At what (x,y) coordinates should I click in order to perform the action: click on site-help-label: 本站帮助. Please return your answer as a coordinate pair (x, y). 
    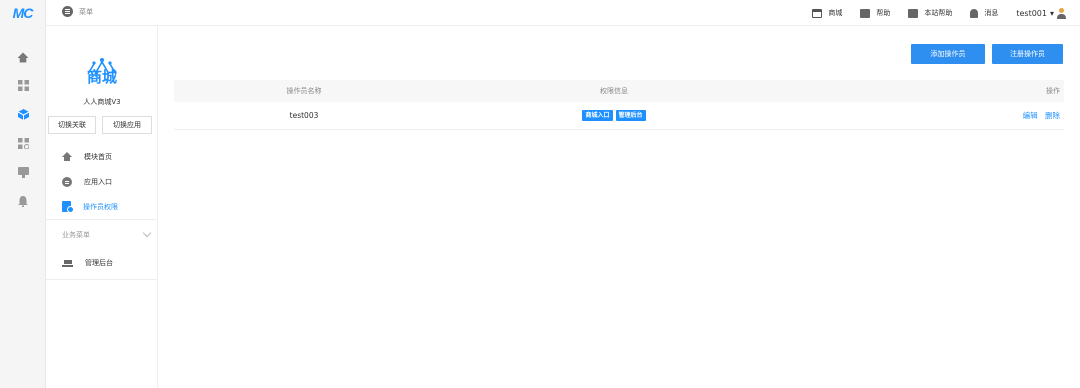
    Looking at the image, I should click on (938, 13).